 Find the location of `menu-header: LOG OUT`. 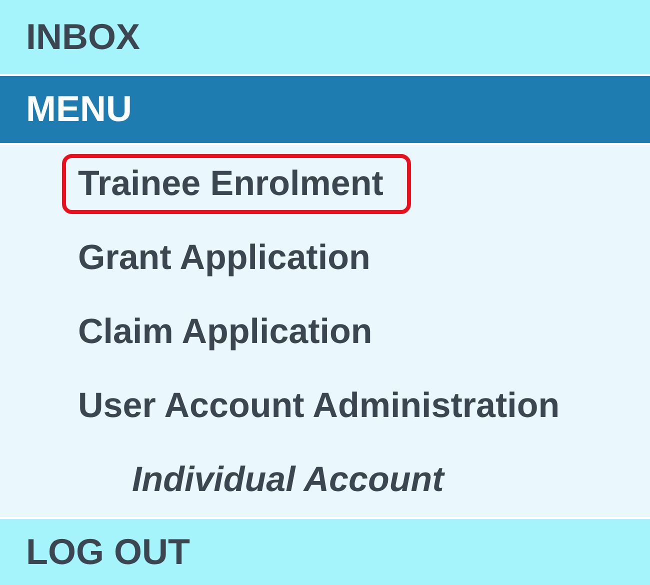

menu-header: LOG OUT is located at coordinates (325, 551).